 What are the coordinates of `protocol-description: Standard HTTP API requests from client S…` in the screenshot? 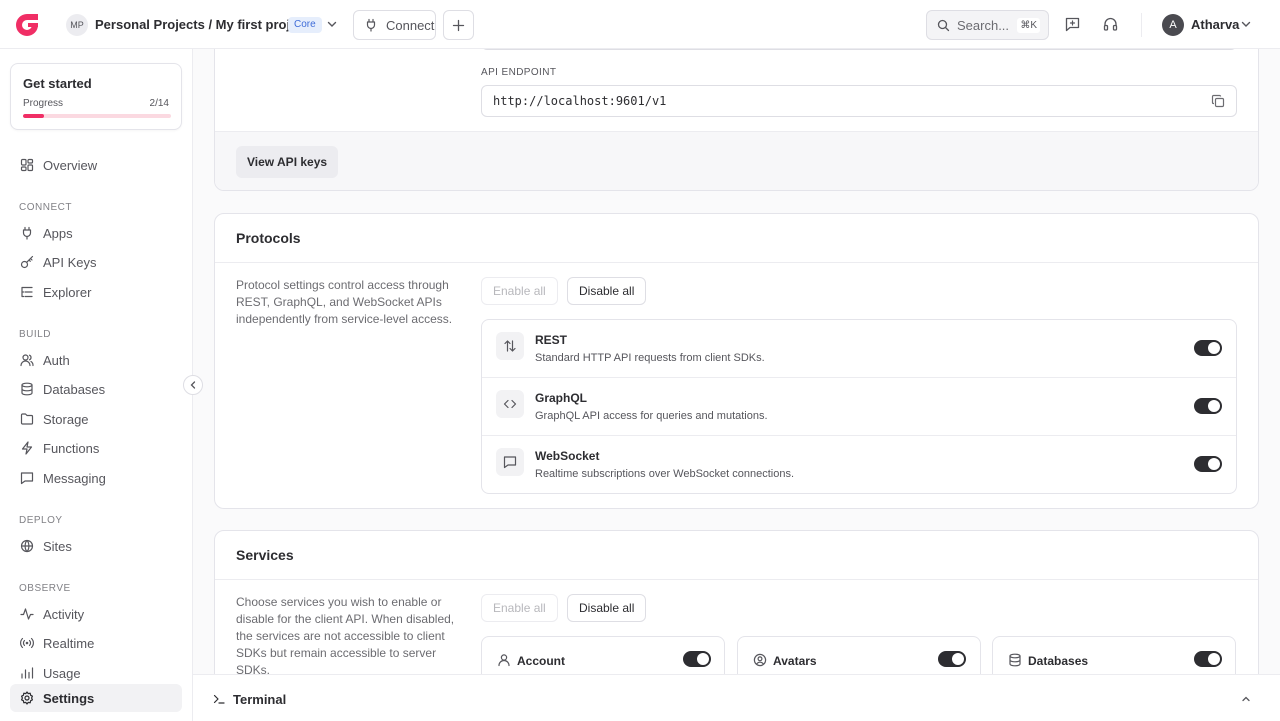 It's located at (650, 358).